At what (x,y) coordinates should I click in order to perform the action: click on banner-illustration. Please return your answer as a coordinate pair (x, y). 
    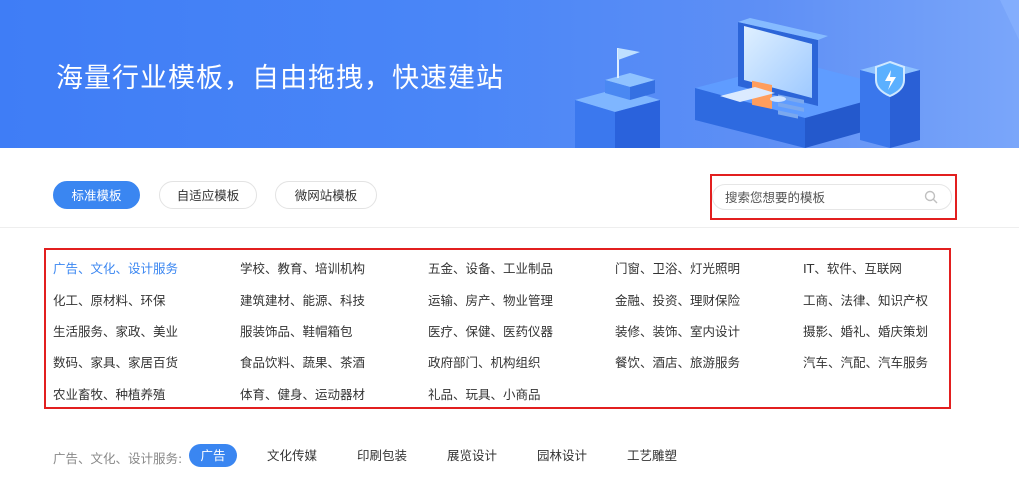
    Looking at the image, I should click on (797, 74).